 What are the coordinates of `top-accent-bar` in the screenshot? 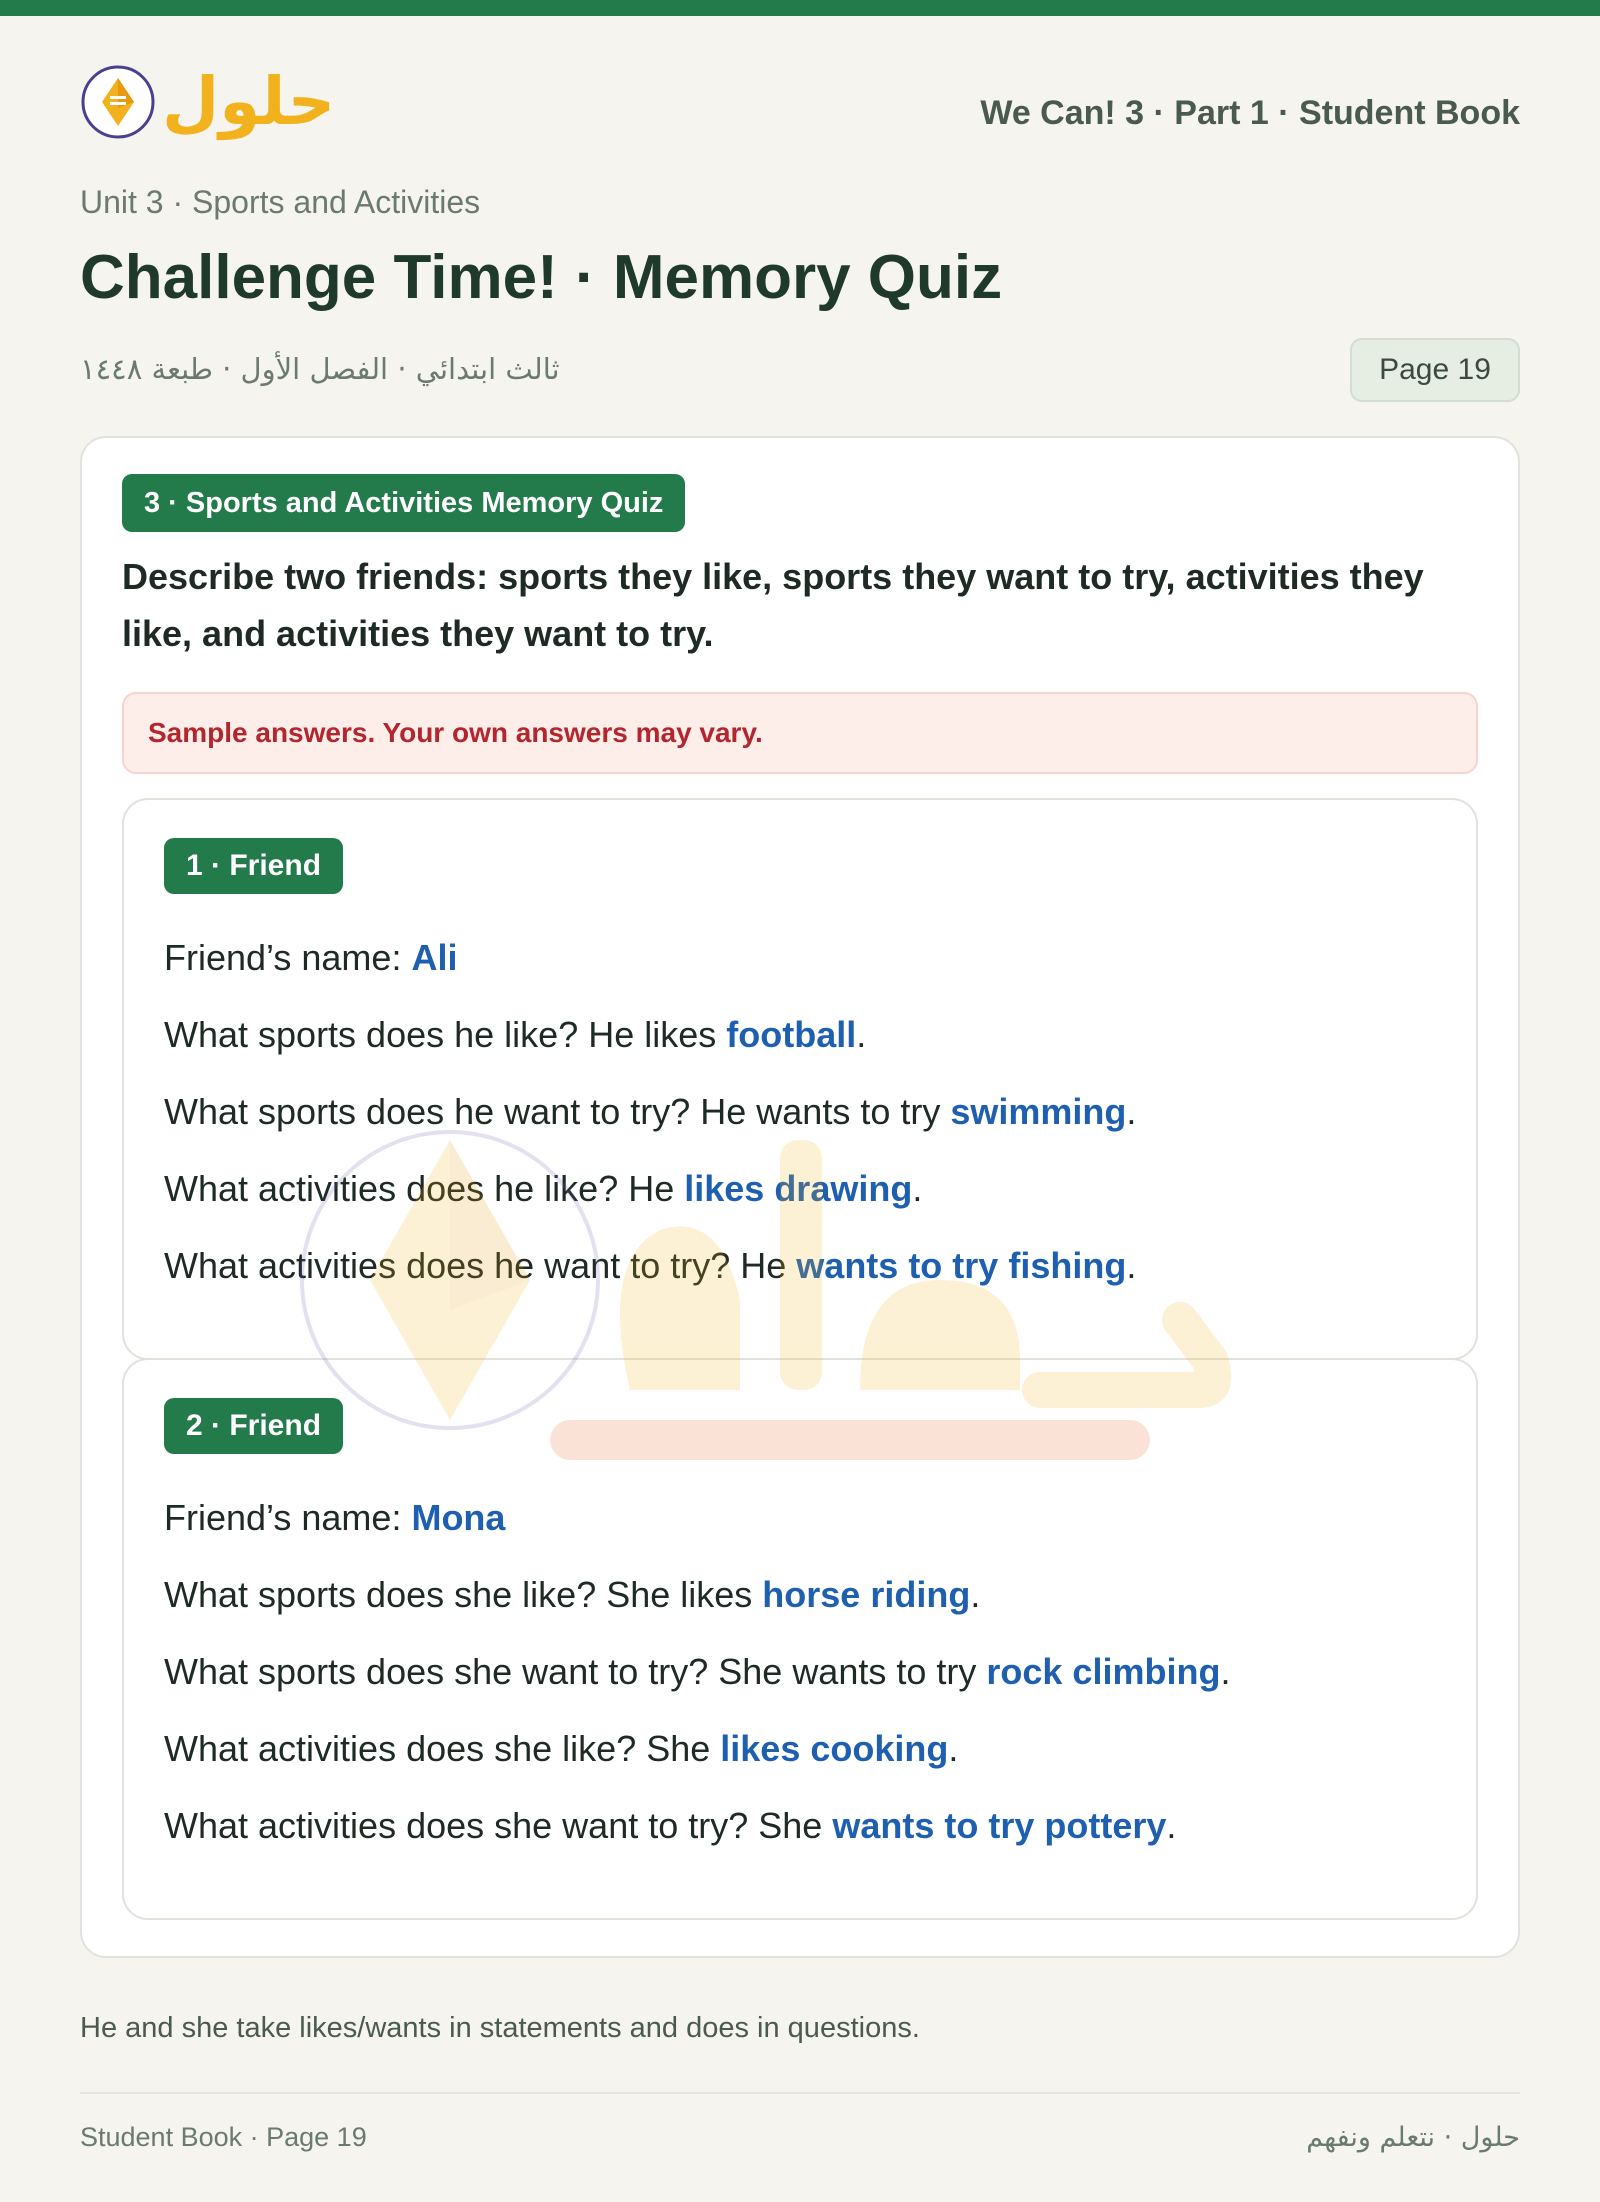 It's located at (800, 8).